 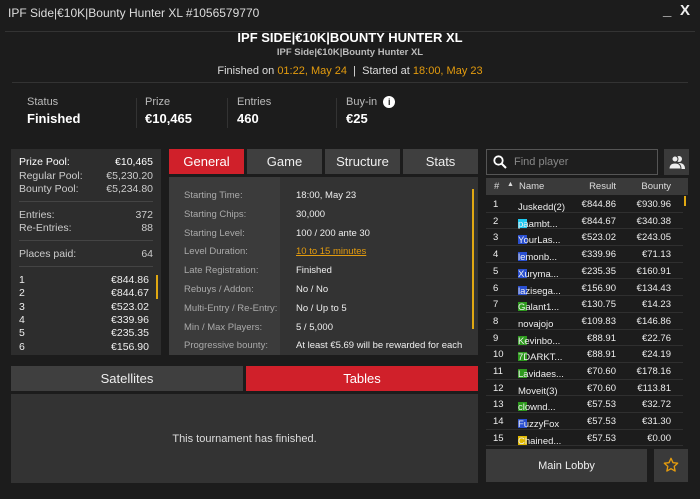 What do you see at coordinates (134, 162) in the screenshot?
I see `prize-pool-value: €10,465` at bounding box center [134, 162].